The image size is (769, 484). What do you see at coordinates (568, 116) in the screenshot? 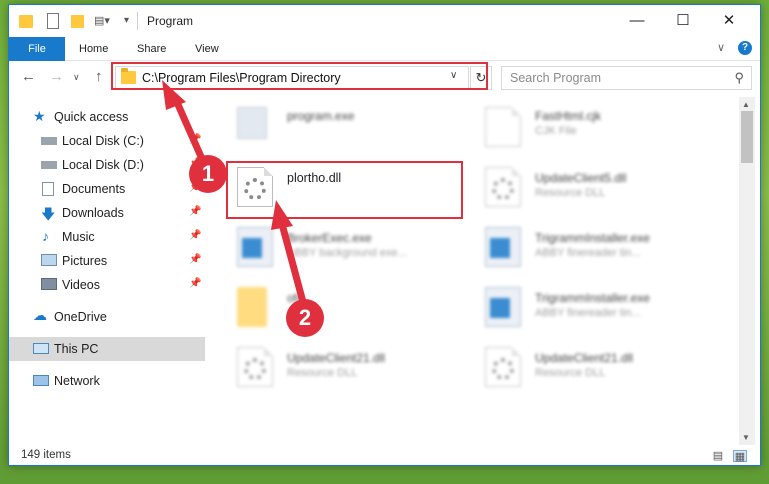
I see `file-name: FastHtml.cjk` at bounding box center [568, 116].